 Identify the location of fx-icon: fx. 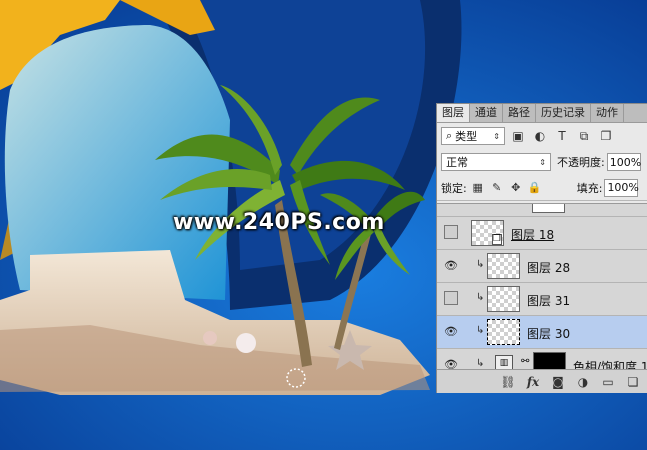
(533, 382).